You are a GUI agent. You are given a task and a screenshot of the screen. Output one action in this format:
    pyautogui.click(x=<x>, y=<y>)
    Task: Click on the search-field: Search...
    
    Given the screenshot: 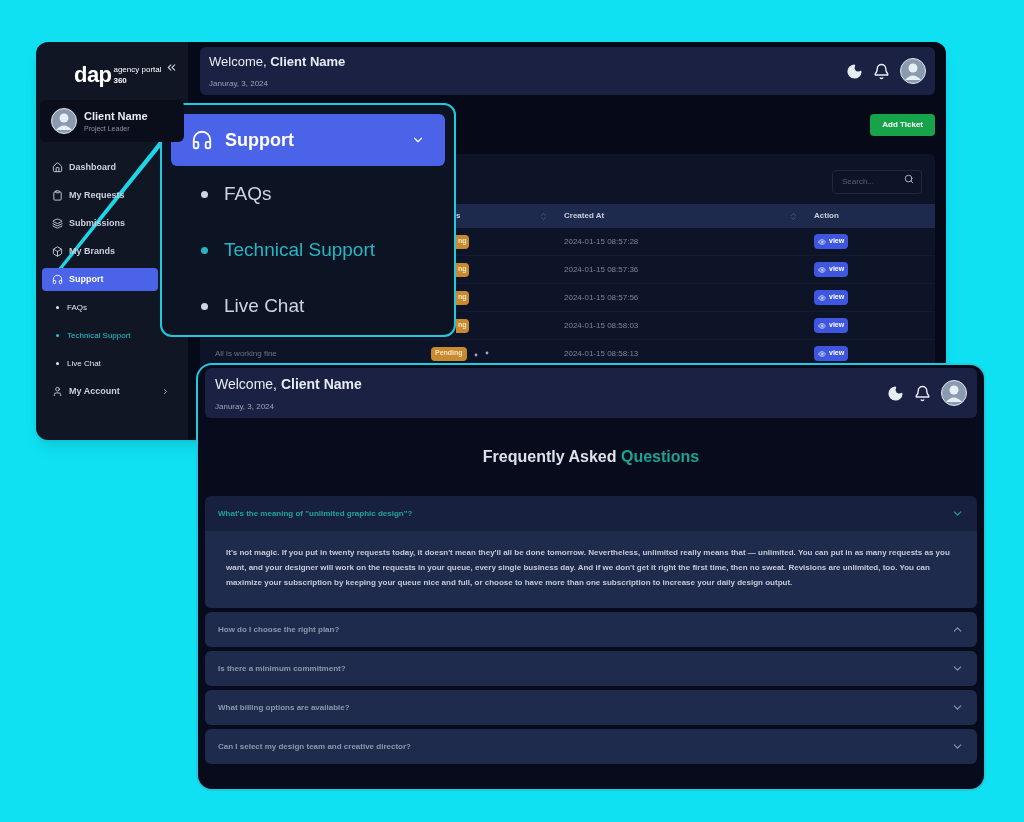 What is the action you would take?
    pyautogui.click(x=877, y=181)
    